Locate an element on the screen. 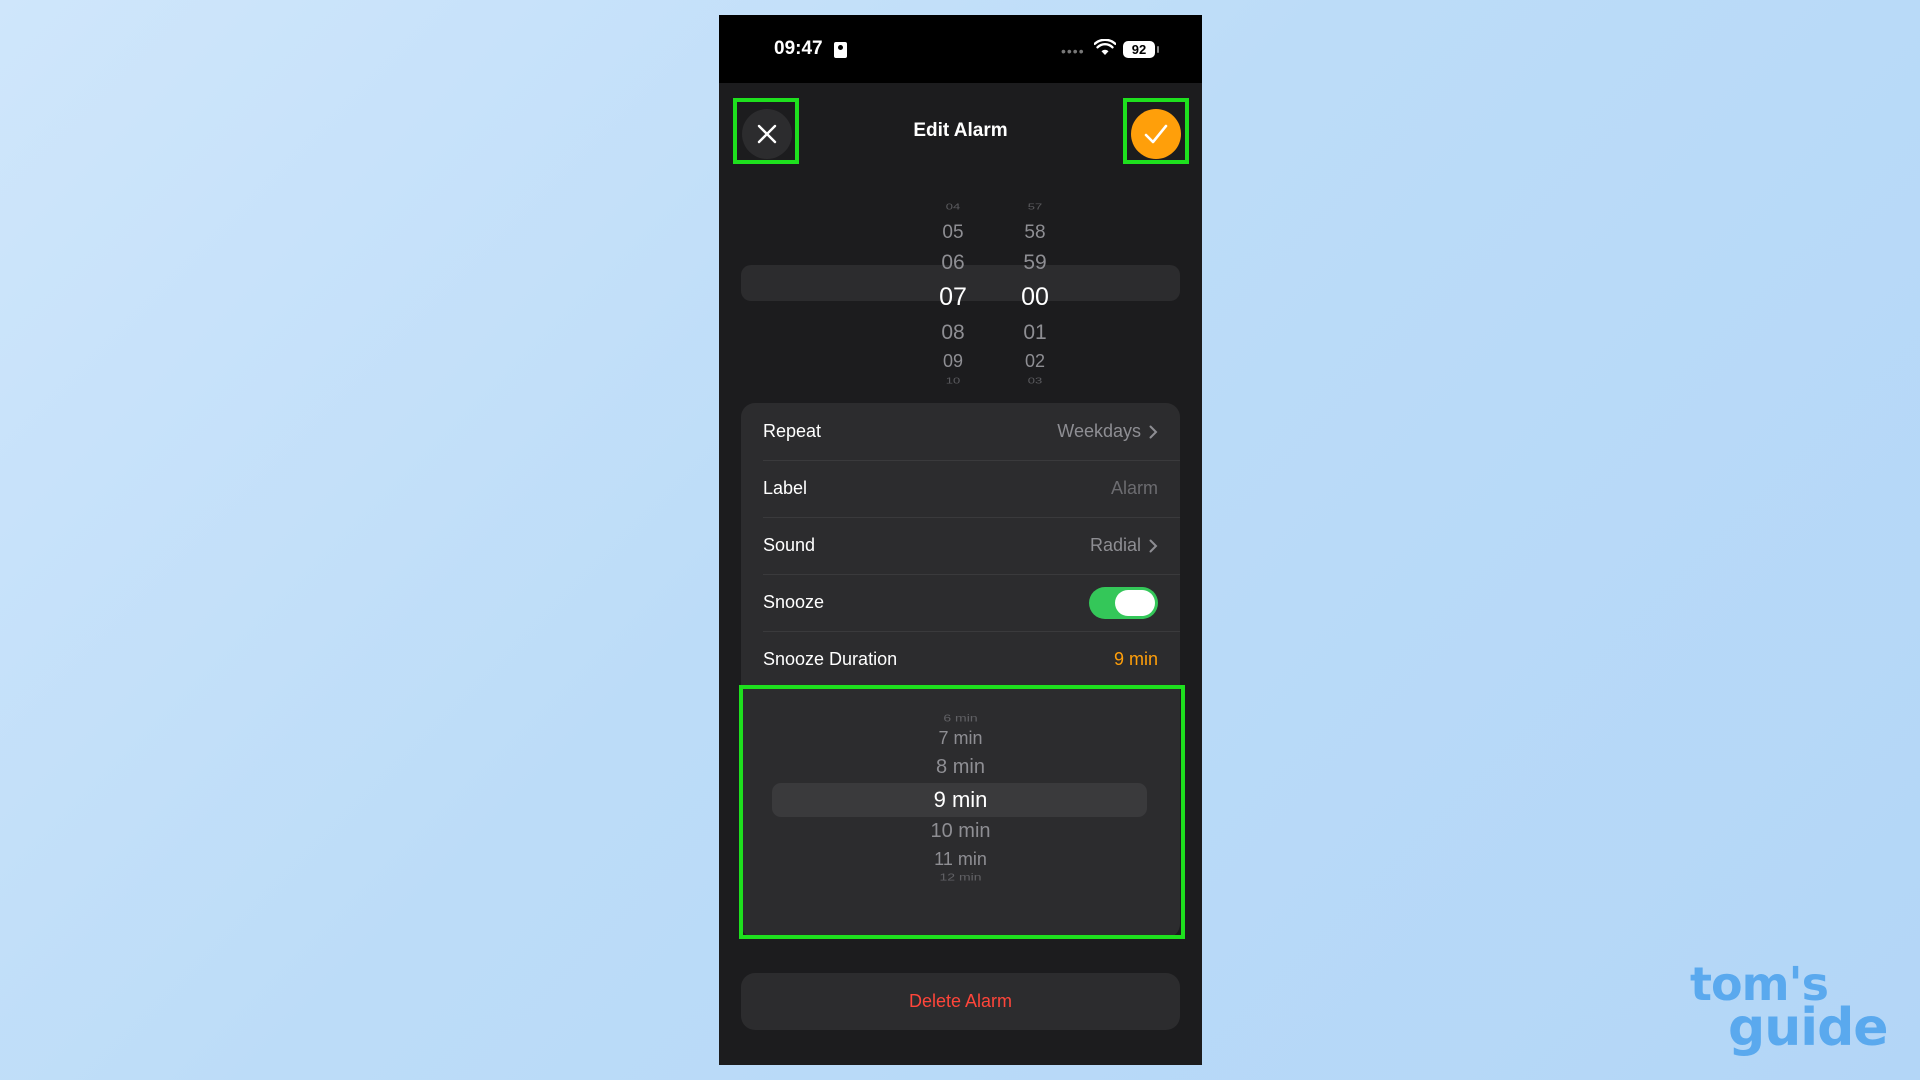  hour-selected: 07 is located at coordinates (953, 297).